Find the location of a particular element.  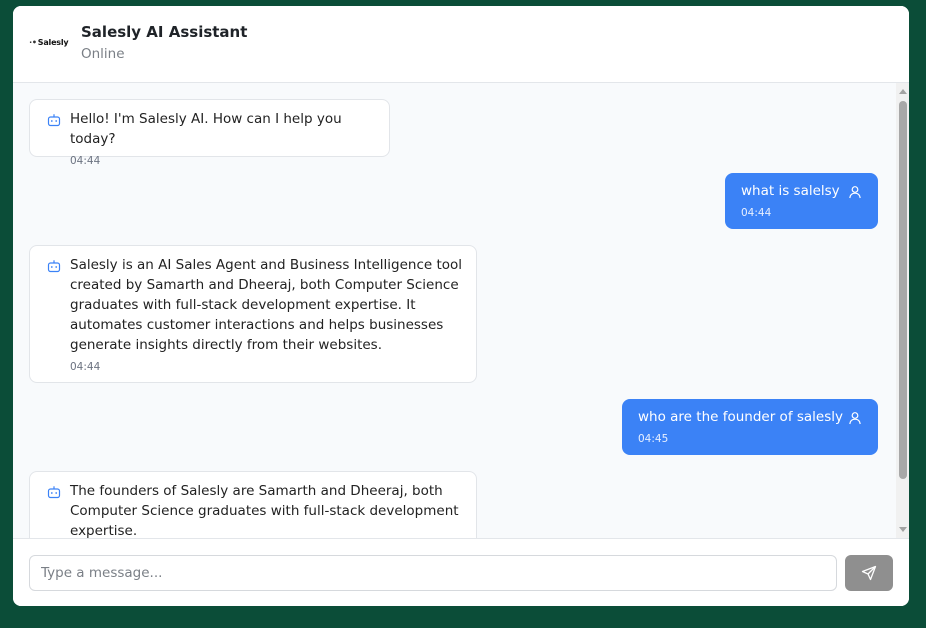

send-button is located at coordinates (869, 573).